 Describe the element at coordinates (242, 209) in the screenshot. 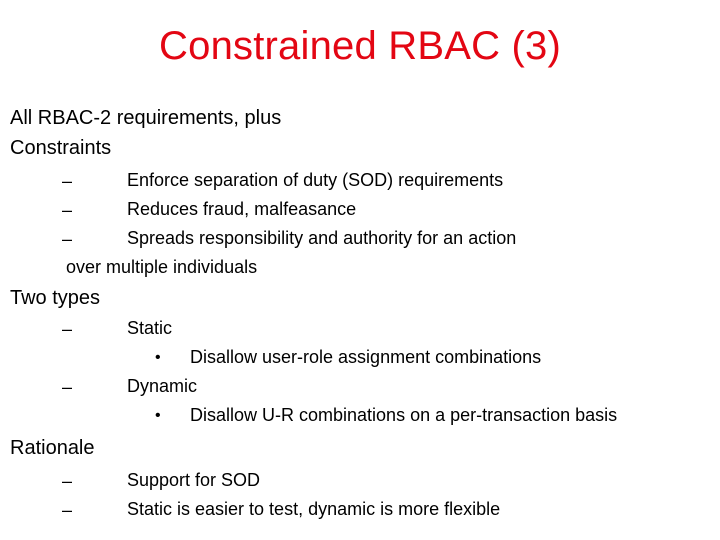

I see `constraint-item-fraud: Reduces fraud, malfeasance` at that location.